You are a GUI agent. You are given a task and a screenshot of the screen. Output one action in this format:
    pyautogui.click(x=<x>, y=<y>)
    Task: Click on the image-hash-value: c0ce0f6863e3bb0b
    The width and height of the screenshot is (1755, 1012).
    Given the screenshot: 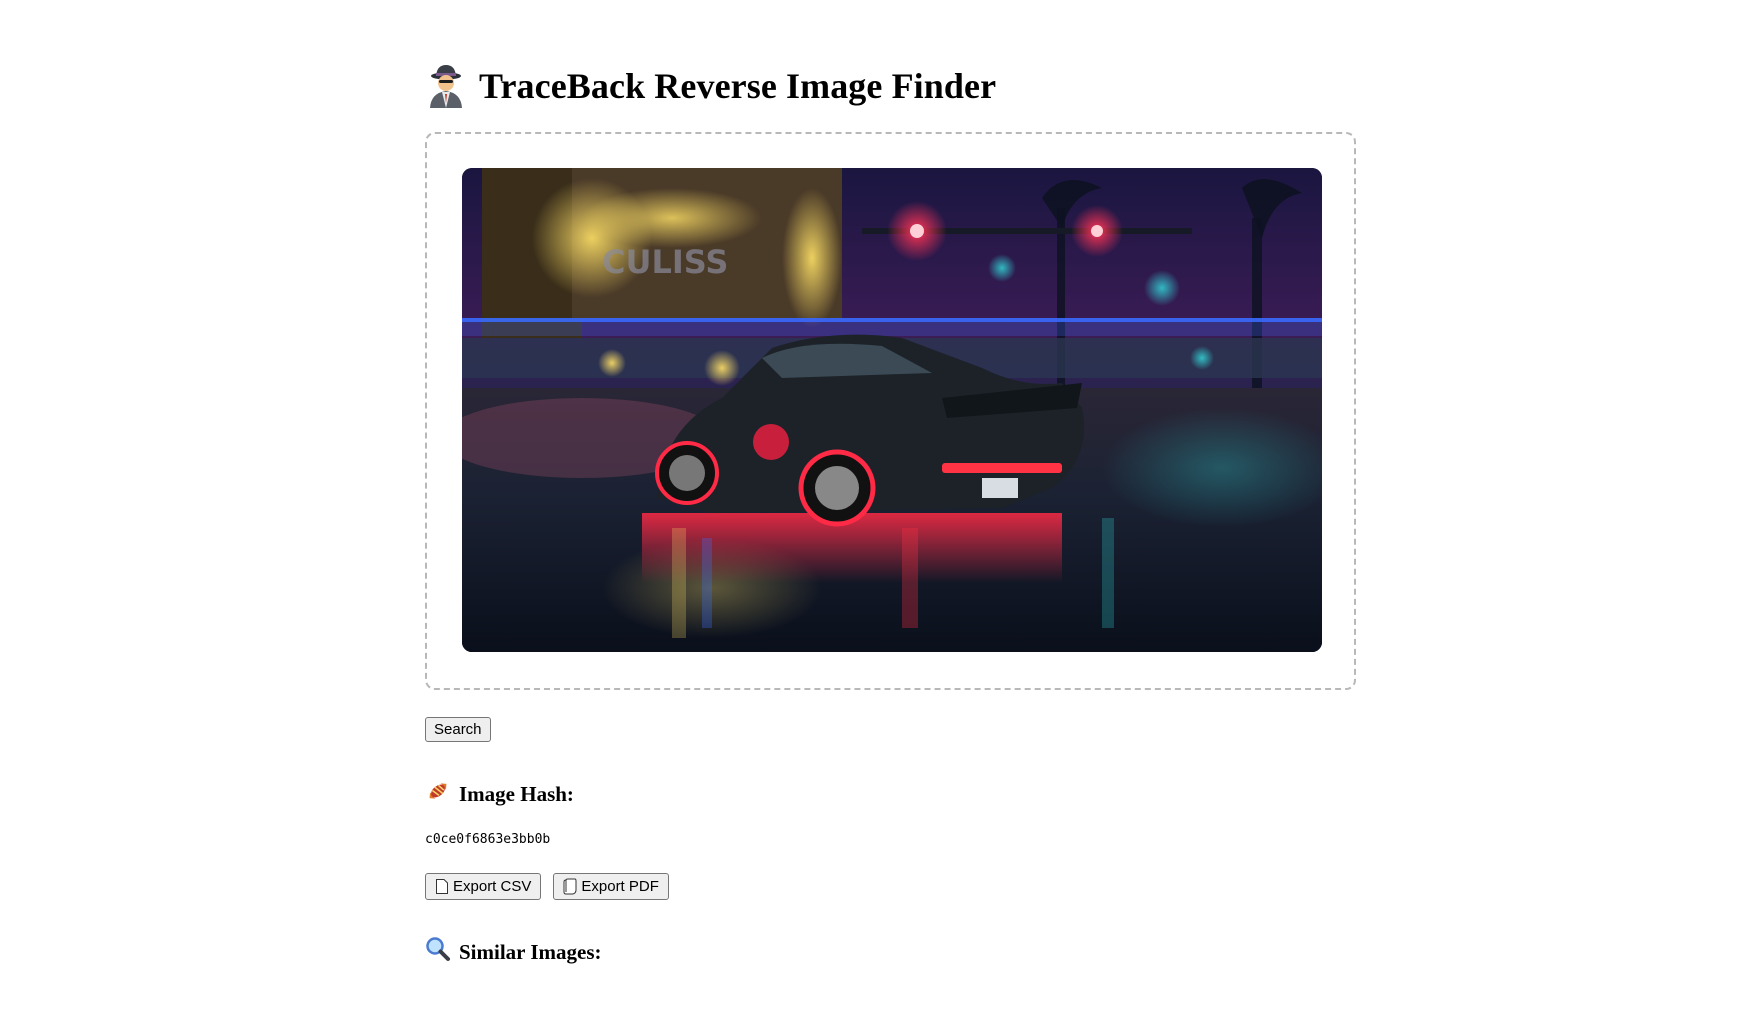 What is the action you would take?
    pyautogui.click(x=488, y=839)
    